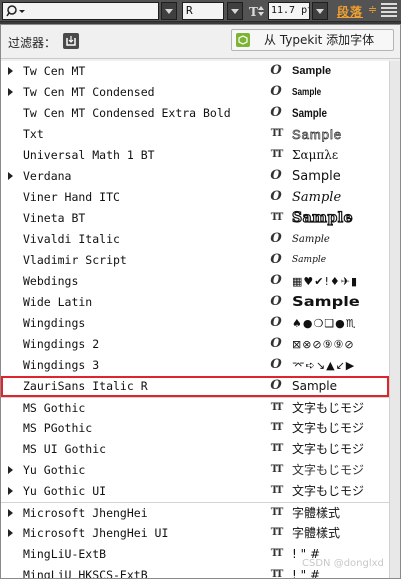  Describe the element at coordinates (195, 92) in the screenshot. I see `font-list-item: Tw Cen MT Condensed O Sample` at that location.